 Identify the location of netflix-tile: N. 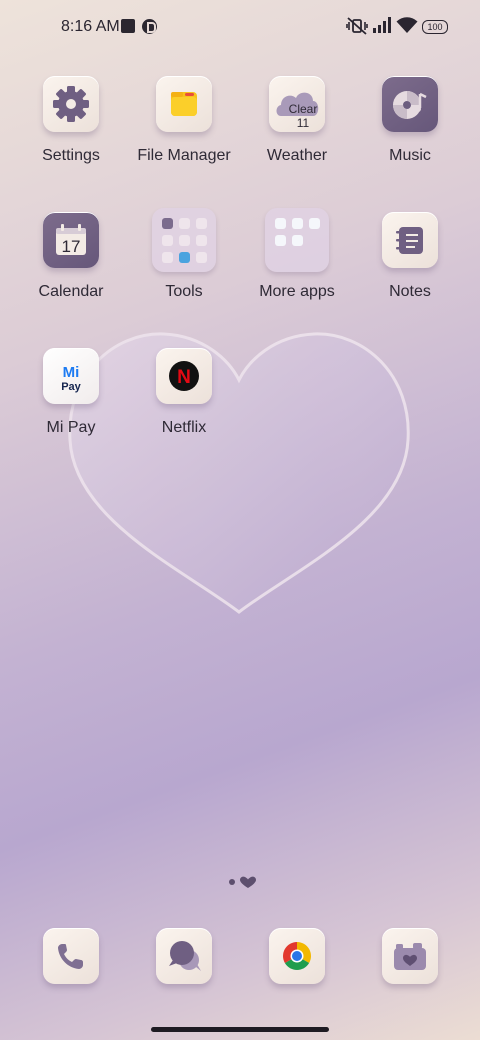
(184, 376).